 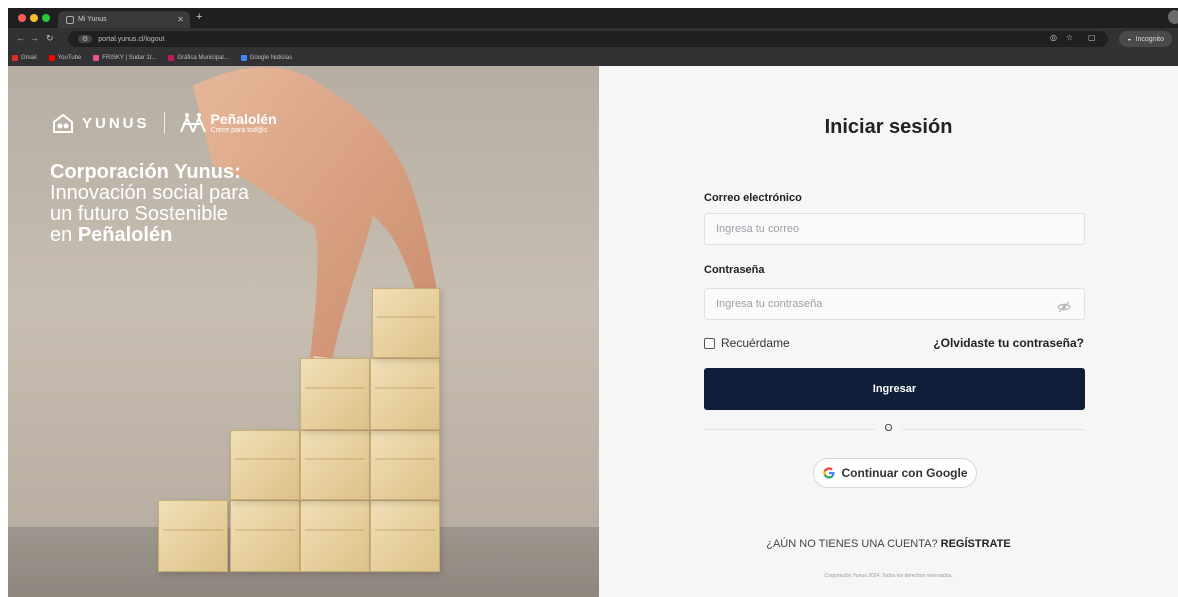 What do you see at coordinates (753, 198) in the screenshot?
I see `email-label: Correo electrónico` at bounding box center [753, 198].